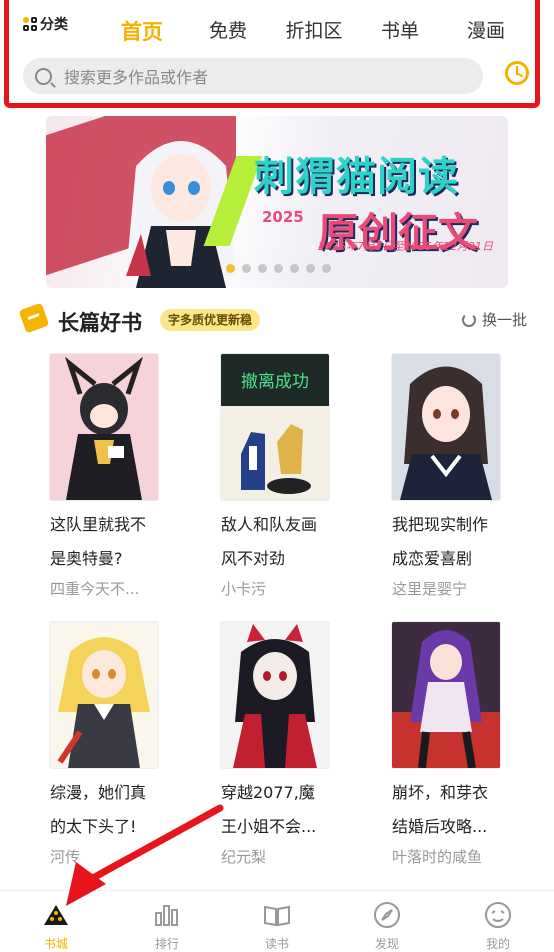 The height and width of the screenshot is (952, 554). I want to click on book-card: 穿越2077,魔 王小姐不会... 纪元梨, so click(296, 744).